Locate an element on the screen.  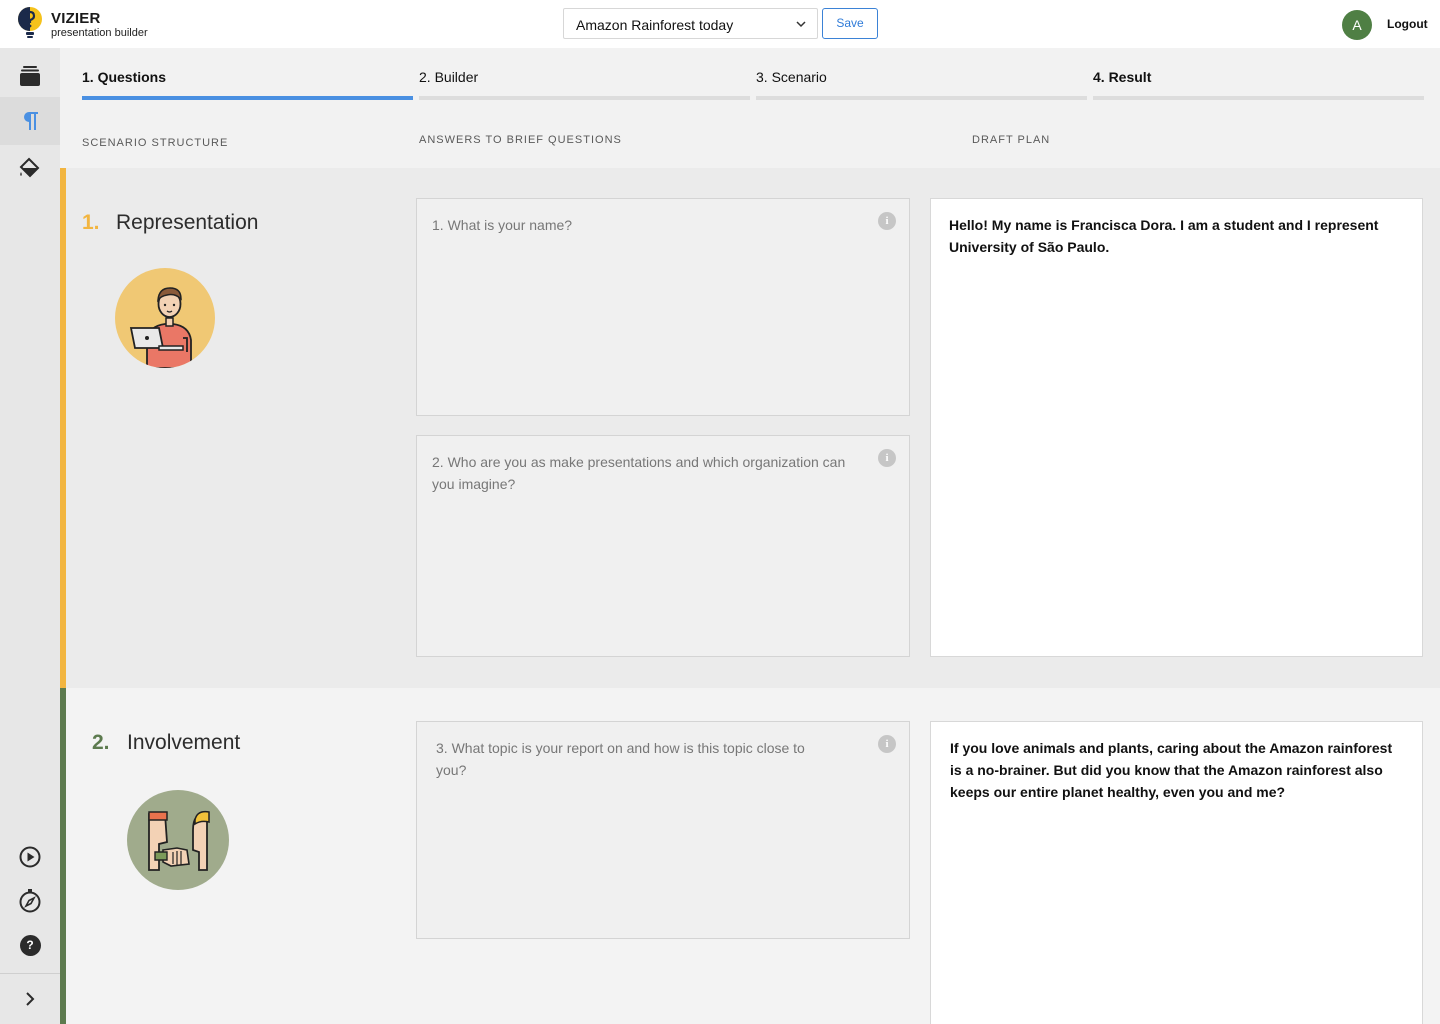
brand-name: VIZIER is located at coordinates (76, 18).